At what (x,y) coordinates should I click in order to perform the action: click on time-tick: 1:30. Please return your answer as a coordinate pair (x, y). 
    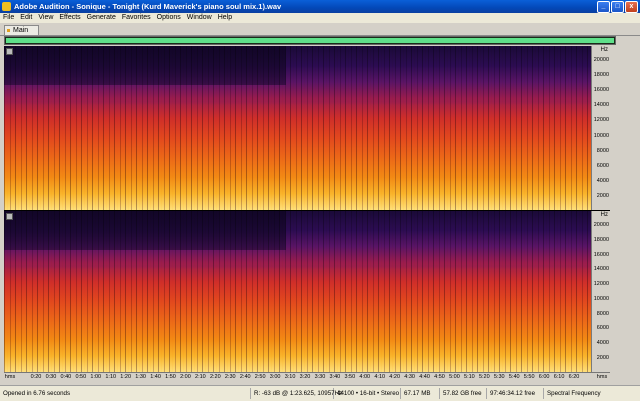
    Looking at the image, I should click on (140, 377).